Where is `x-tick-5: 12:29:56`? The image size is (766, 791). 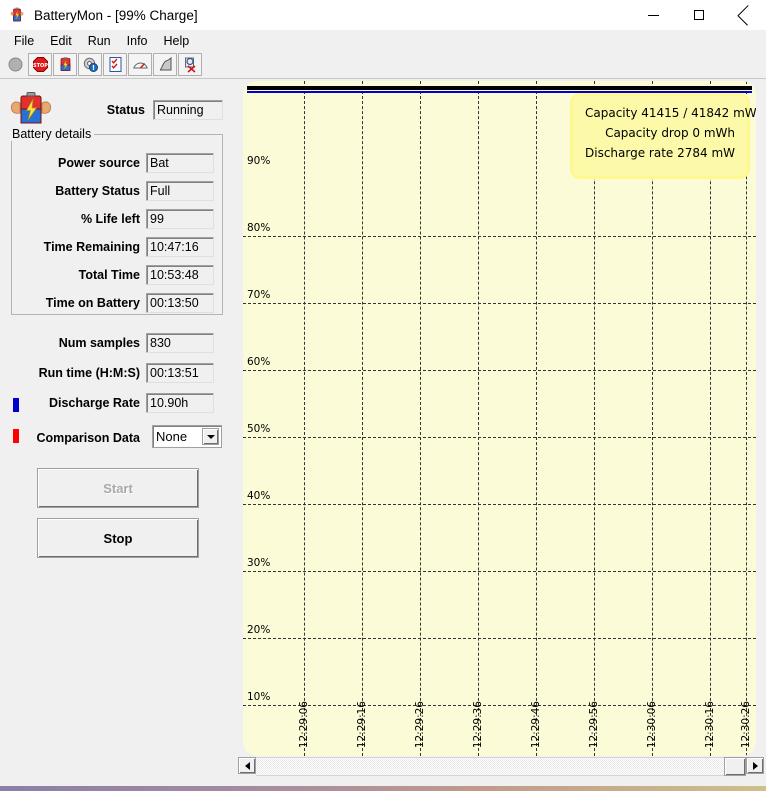
x-tick-5: 12:29:56 is located at coordinates (594, 725).